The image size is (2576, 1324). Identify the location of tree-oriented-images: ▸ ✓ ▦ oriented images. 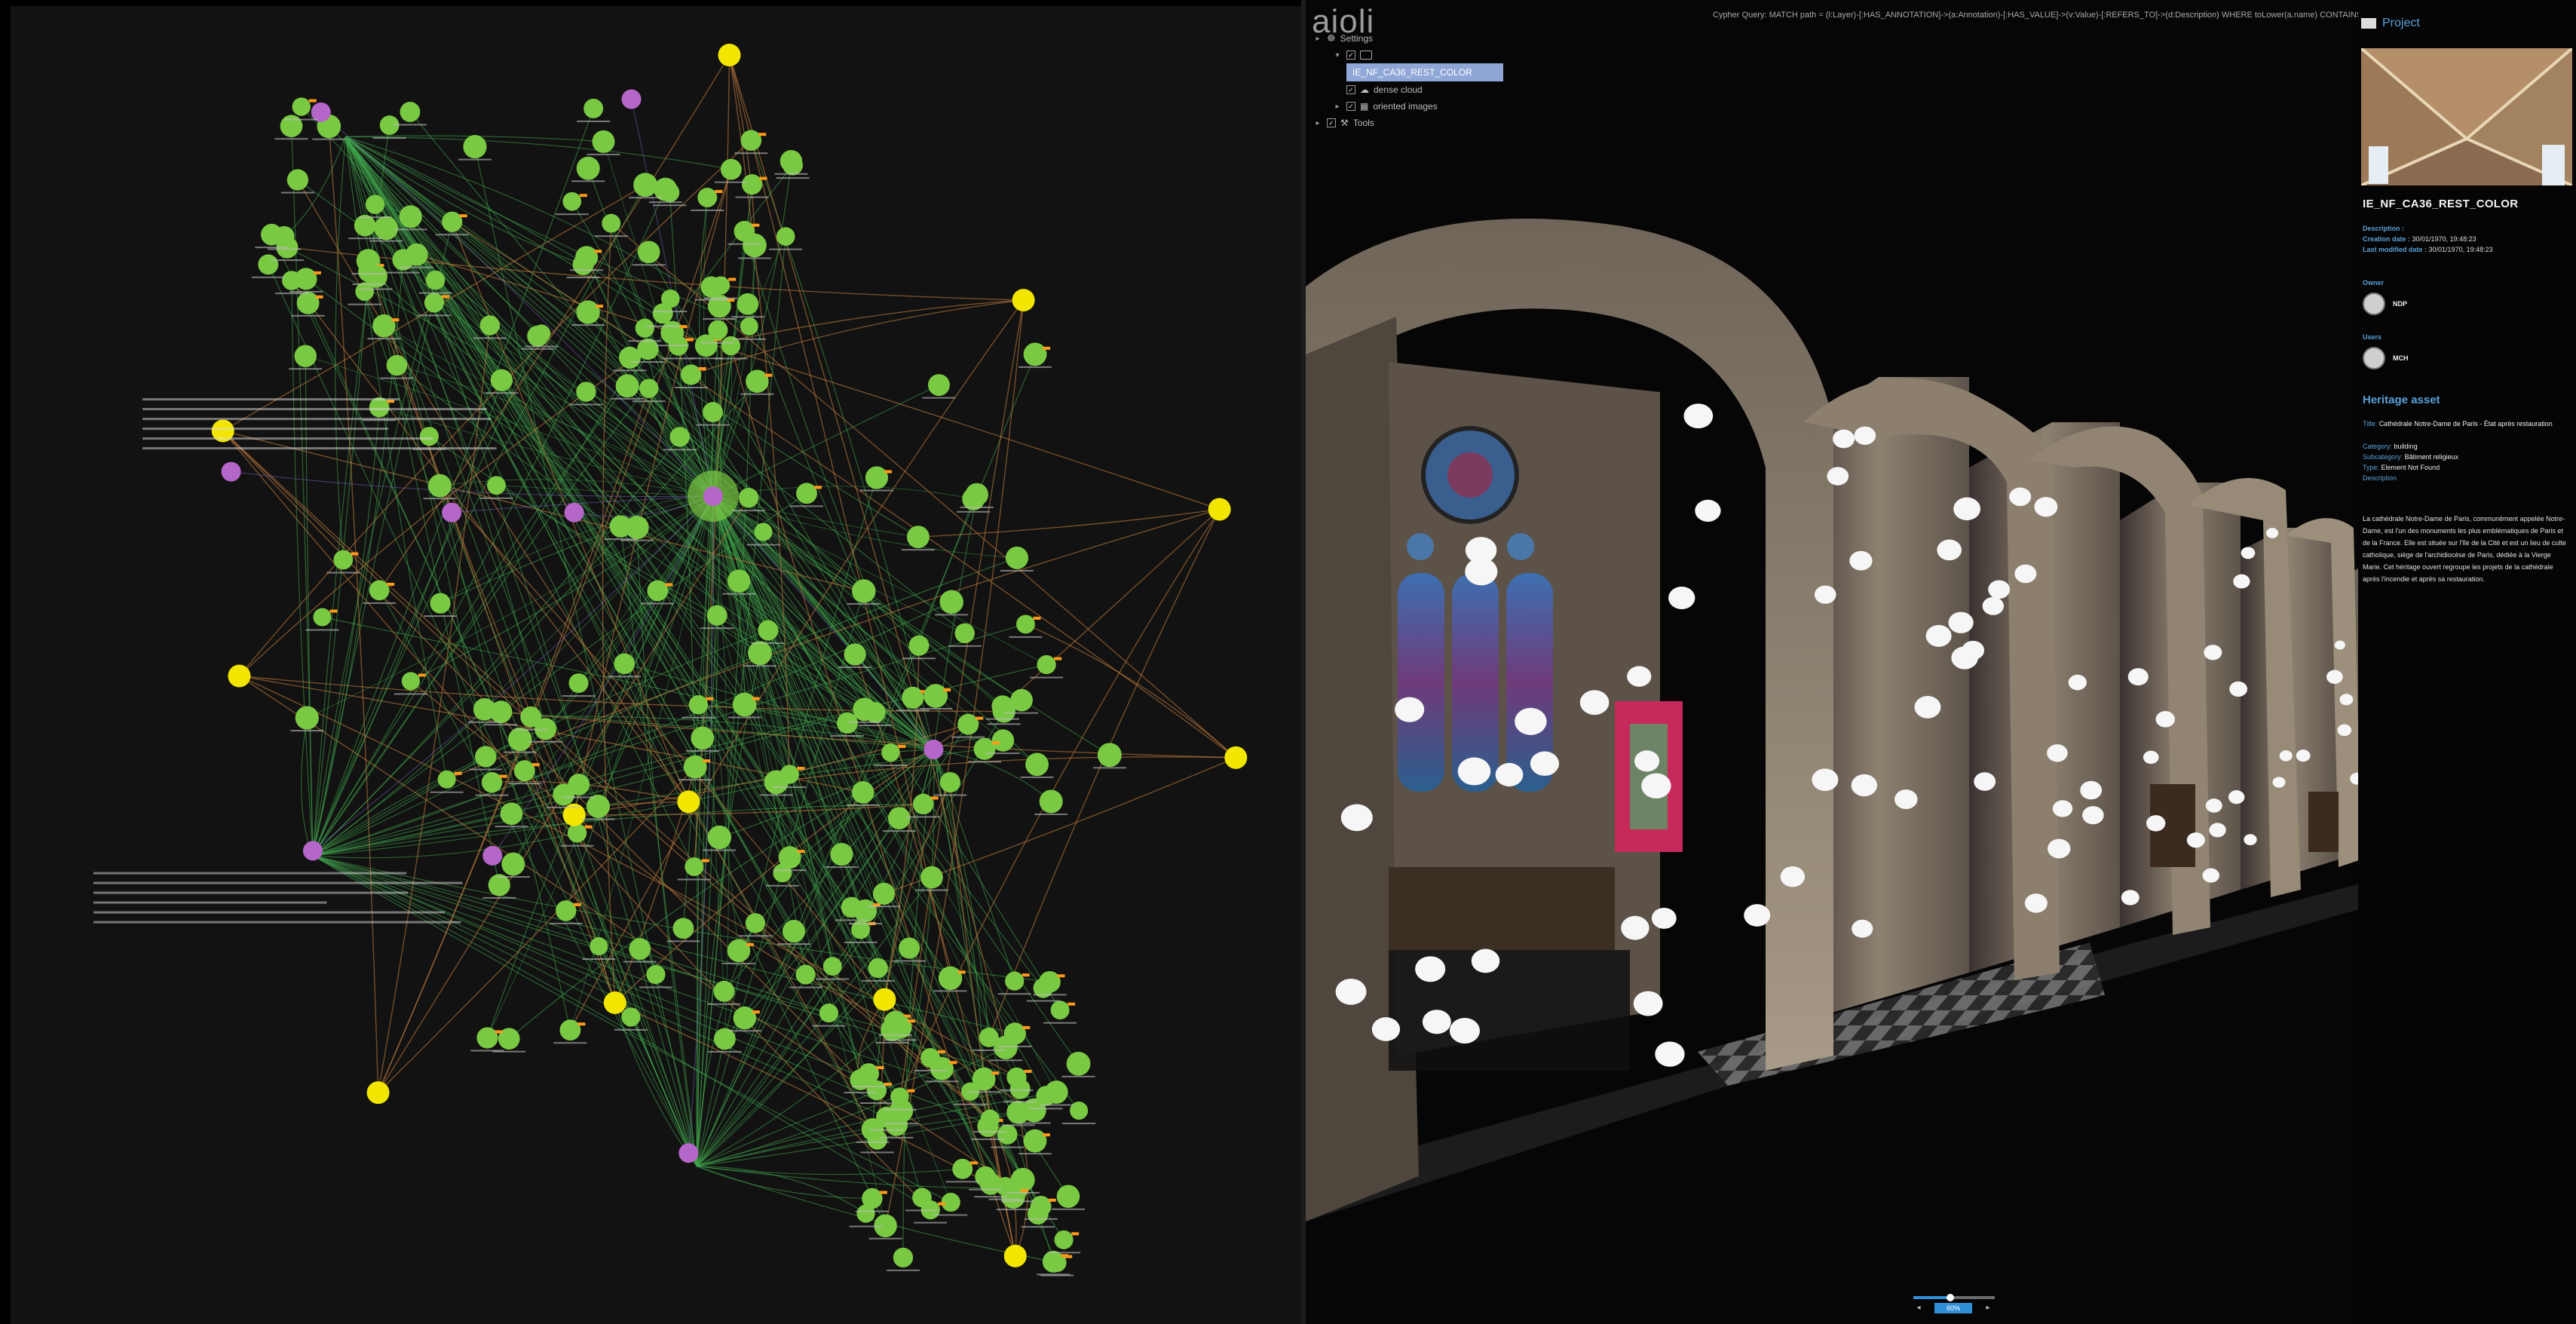
(1426, 106).